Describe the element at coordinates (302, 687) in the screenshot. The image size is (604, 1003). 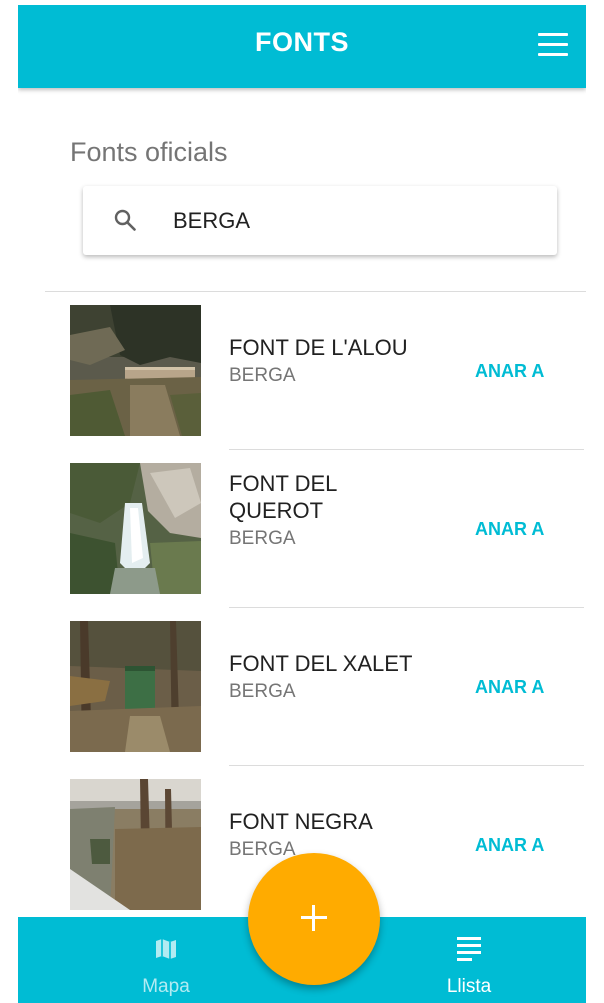
I see `list-item: FONT DEL XALET BERGA ANAR A` at that location.